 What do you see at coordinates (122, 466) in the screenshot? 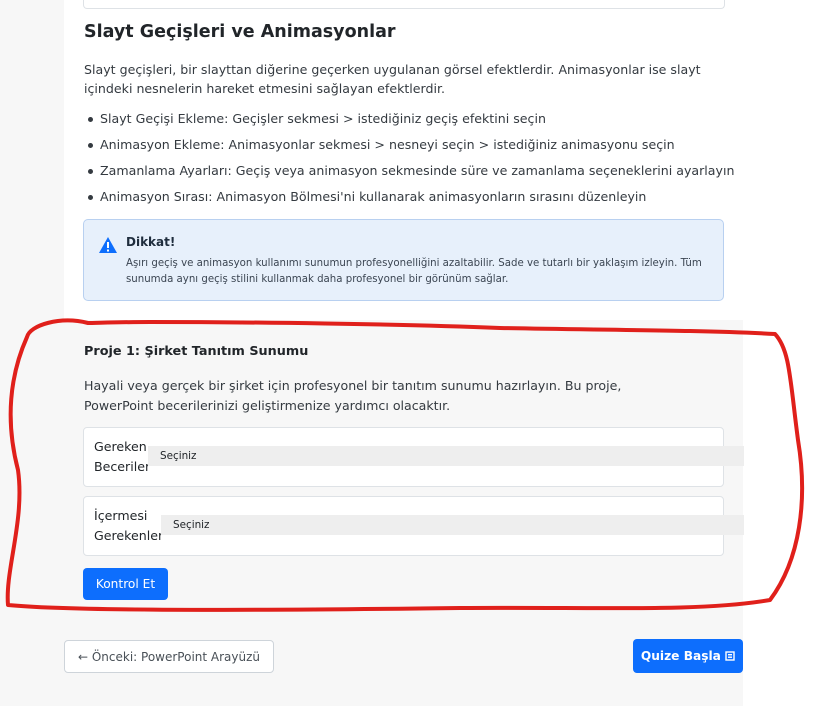
I see `field-label-line: Beceriler` at bounding box center [122, 466].